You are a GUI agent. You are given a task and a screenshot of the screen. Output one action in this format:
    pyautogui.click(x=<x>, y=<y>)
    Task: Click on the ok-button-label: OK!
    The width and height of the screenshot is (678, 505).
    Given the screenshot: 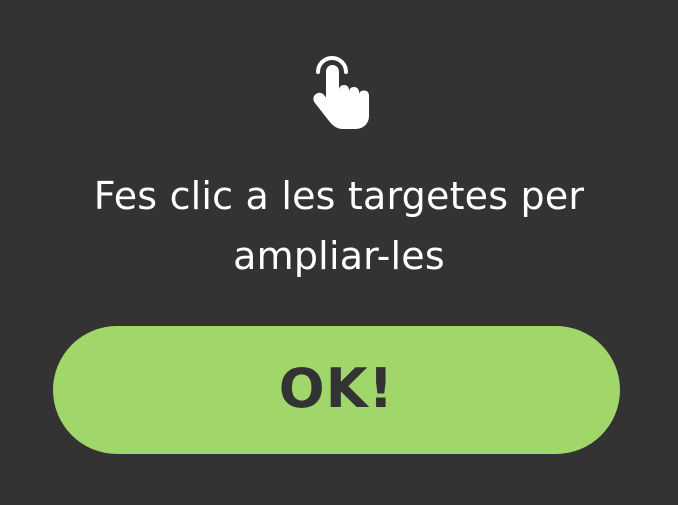 What is the action you would take?
    pyautogui.click(x=336, y=388)
    